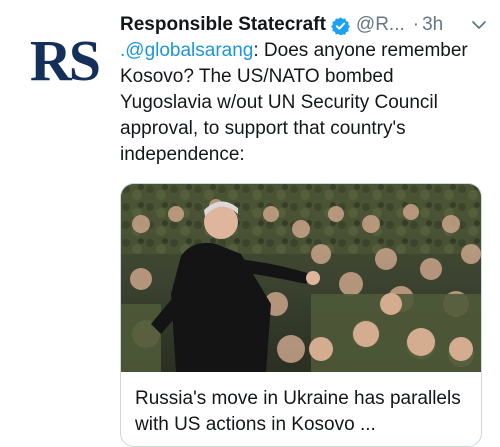 Image resolution: width=500 pixels, height=447 pixels. I want to click on timestamp: 3h, so click(432, 25).